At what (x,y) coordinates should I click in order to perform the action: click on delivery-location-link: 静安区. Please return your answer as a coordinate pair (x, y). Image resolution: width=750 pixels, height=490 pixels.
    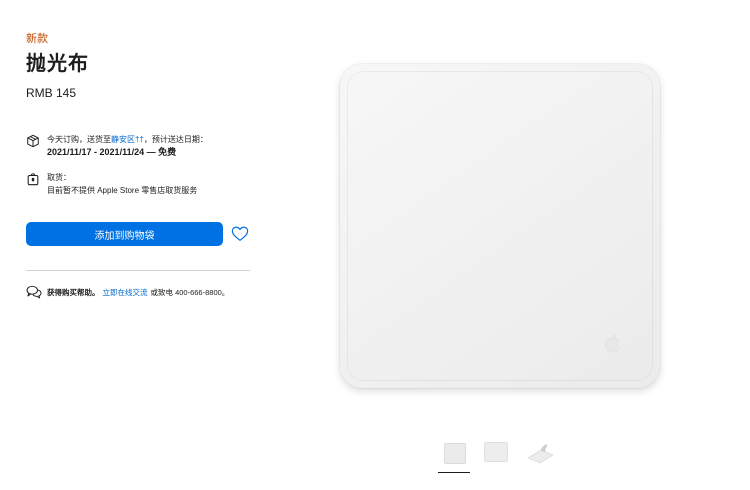
    Looking at the image, I should click on (123, 139).